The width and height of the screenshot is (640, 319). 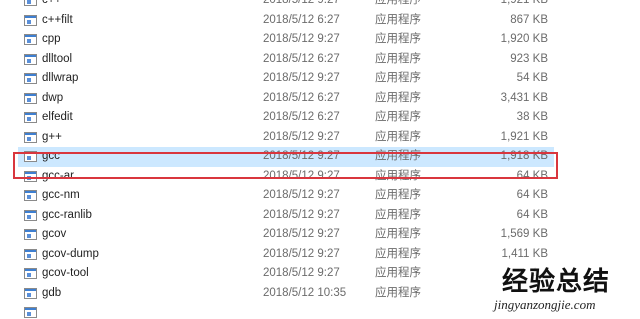 What do you see at coordinates (65, 273) in the screenshot?
I see `file-name: gcov-tool` at bounding box center [65, 273].